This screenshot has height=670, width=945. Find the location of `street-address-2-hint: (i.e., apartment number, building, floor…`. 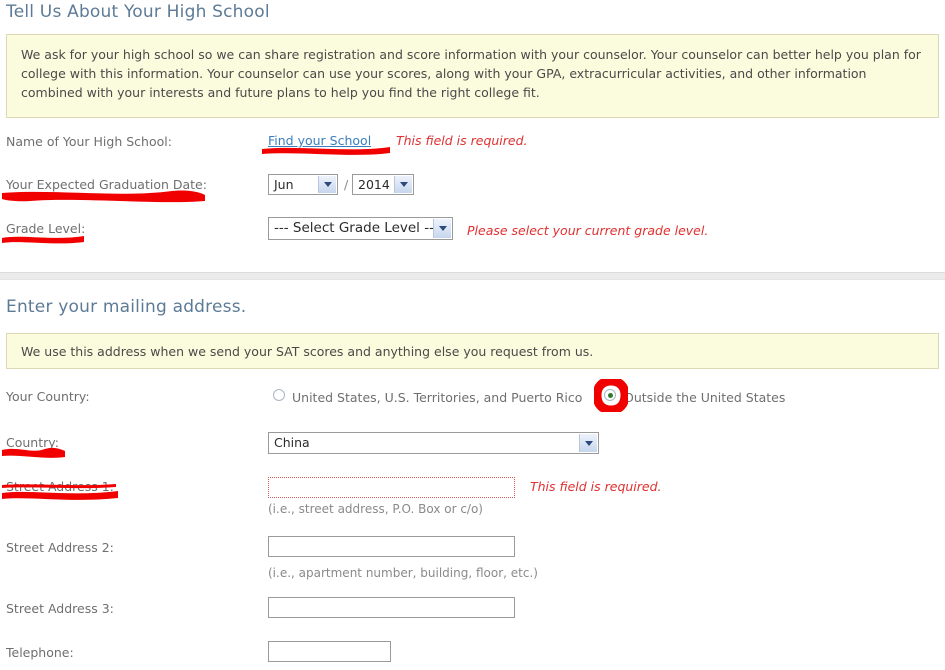

street-address-2-hint: (i.e., apartment number, building, floor… is located at coordinates (403, 573).